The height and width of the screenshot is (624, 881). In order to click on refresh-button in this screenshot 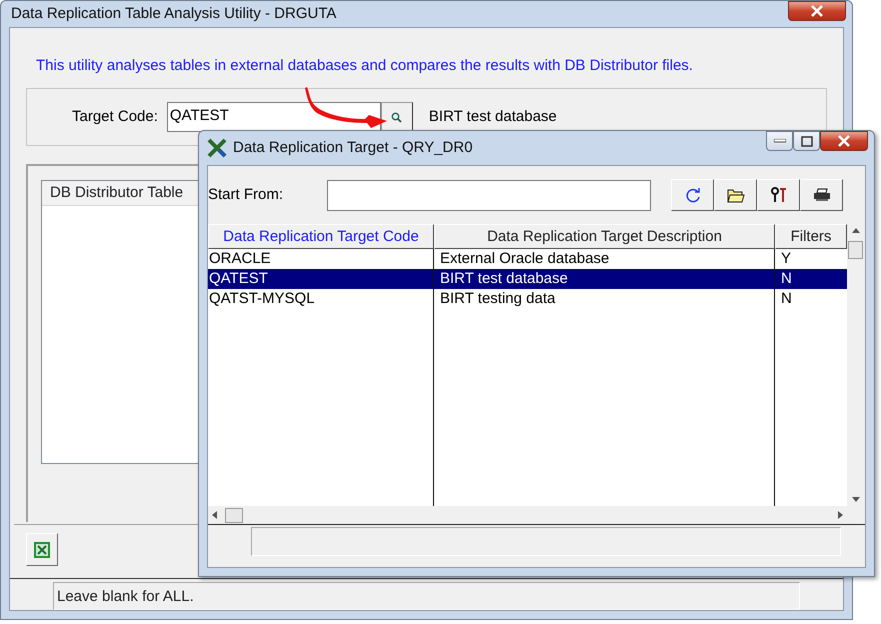, I will do `click(692, 195)`.